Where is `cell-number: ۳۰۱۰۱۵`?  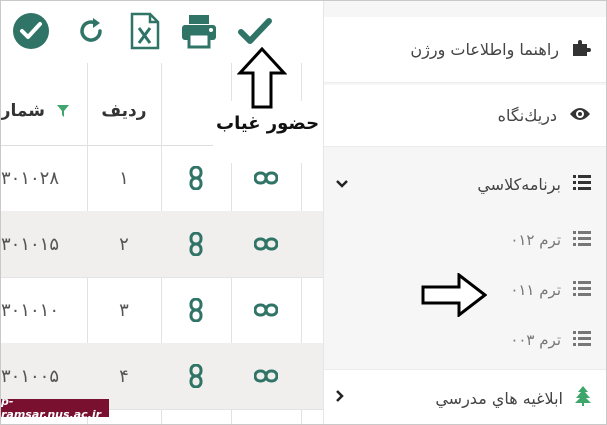
cell-number: ۳۰۱۰۱۵ is located at coordinates (30, 244).